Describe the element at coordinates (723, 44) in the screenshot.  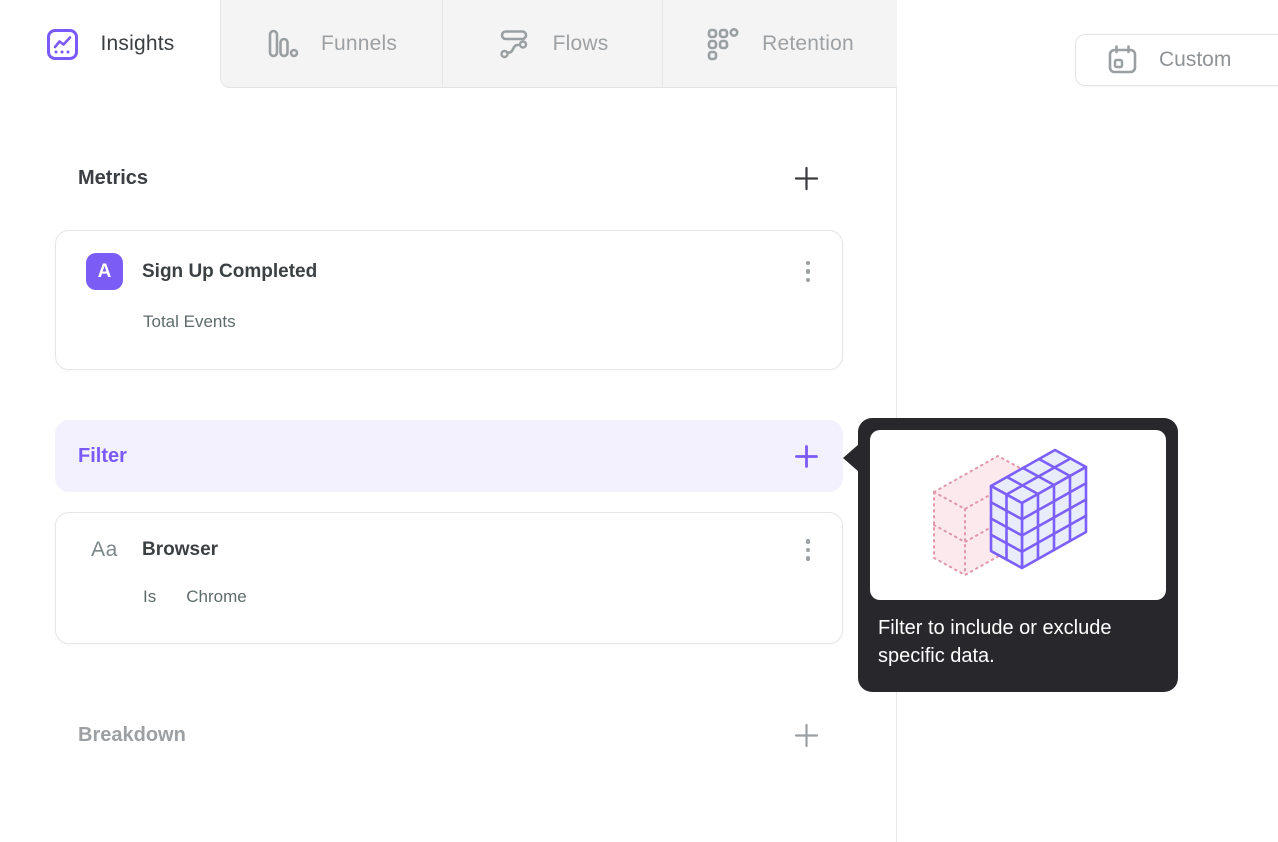
I see `dots-grid-icon` at that location.